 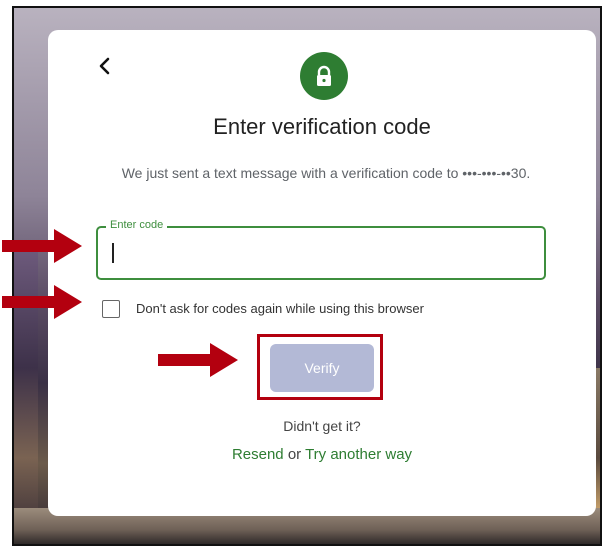 What do you see at coordinates (322, 126) in the screenshot?
I see `page-title: Enter verification code` at bounding box center [322, 126].